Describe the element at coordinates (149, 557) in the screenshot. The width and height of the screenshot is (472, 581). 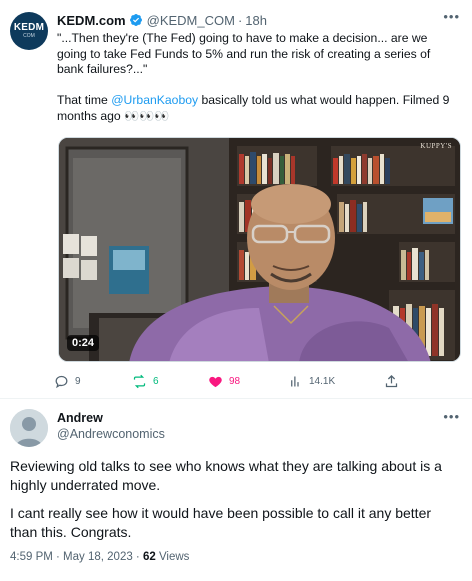
I see `views-count: 62` at that location.